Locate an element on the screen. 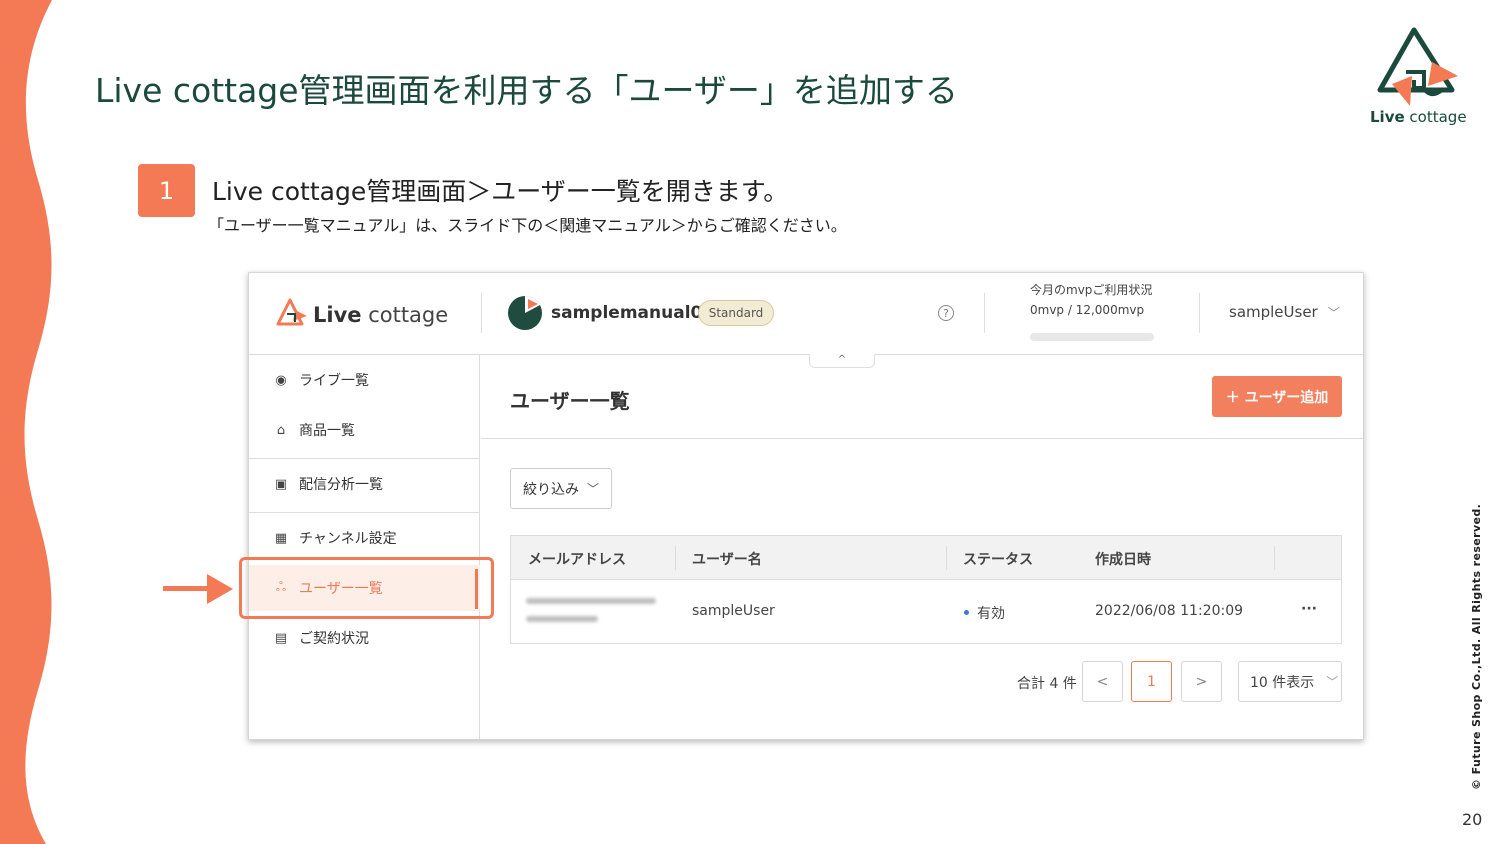  usage-label: 今月のmvpご利用状況 is located at coordinates (1091, 290).